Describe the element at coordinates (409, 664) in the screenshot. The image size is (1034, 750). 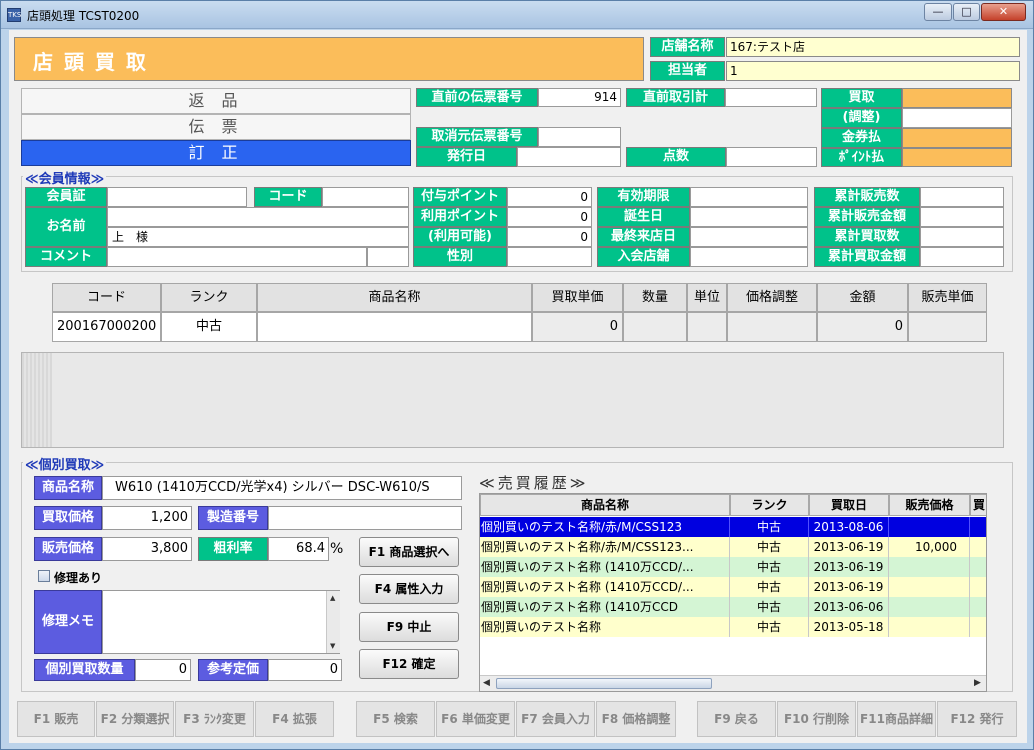
I see `f12-confirm-button: F12 確定` at that location.